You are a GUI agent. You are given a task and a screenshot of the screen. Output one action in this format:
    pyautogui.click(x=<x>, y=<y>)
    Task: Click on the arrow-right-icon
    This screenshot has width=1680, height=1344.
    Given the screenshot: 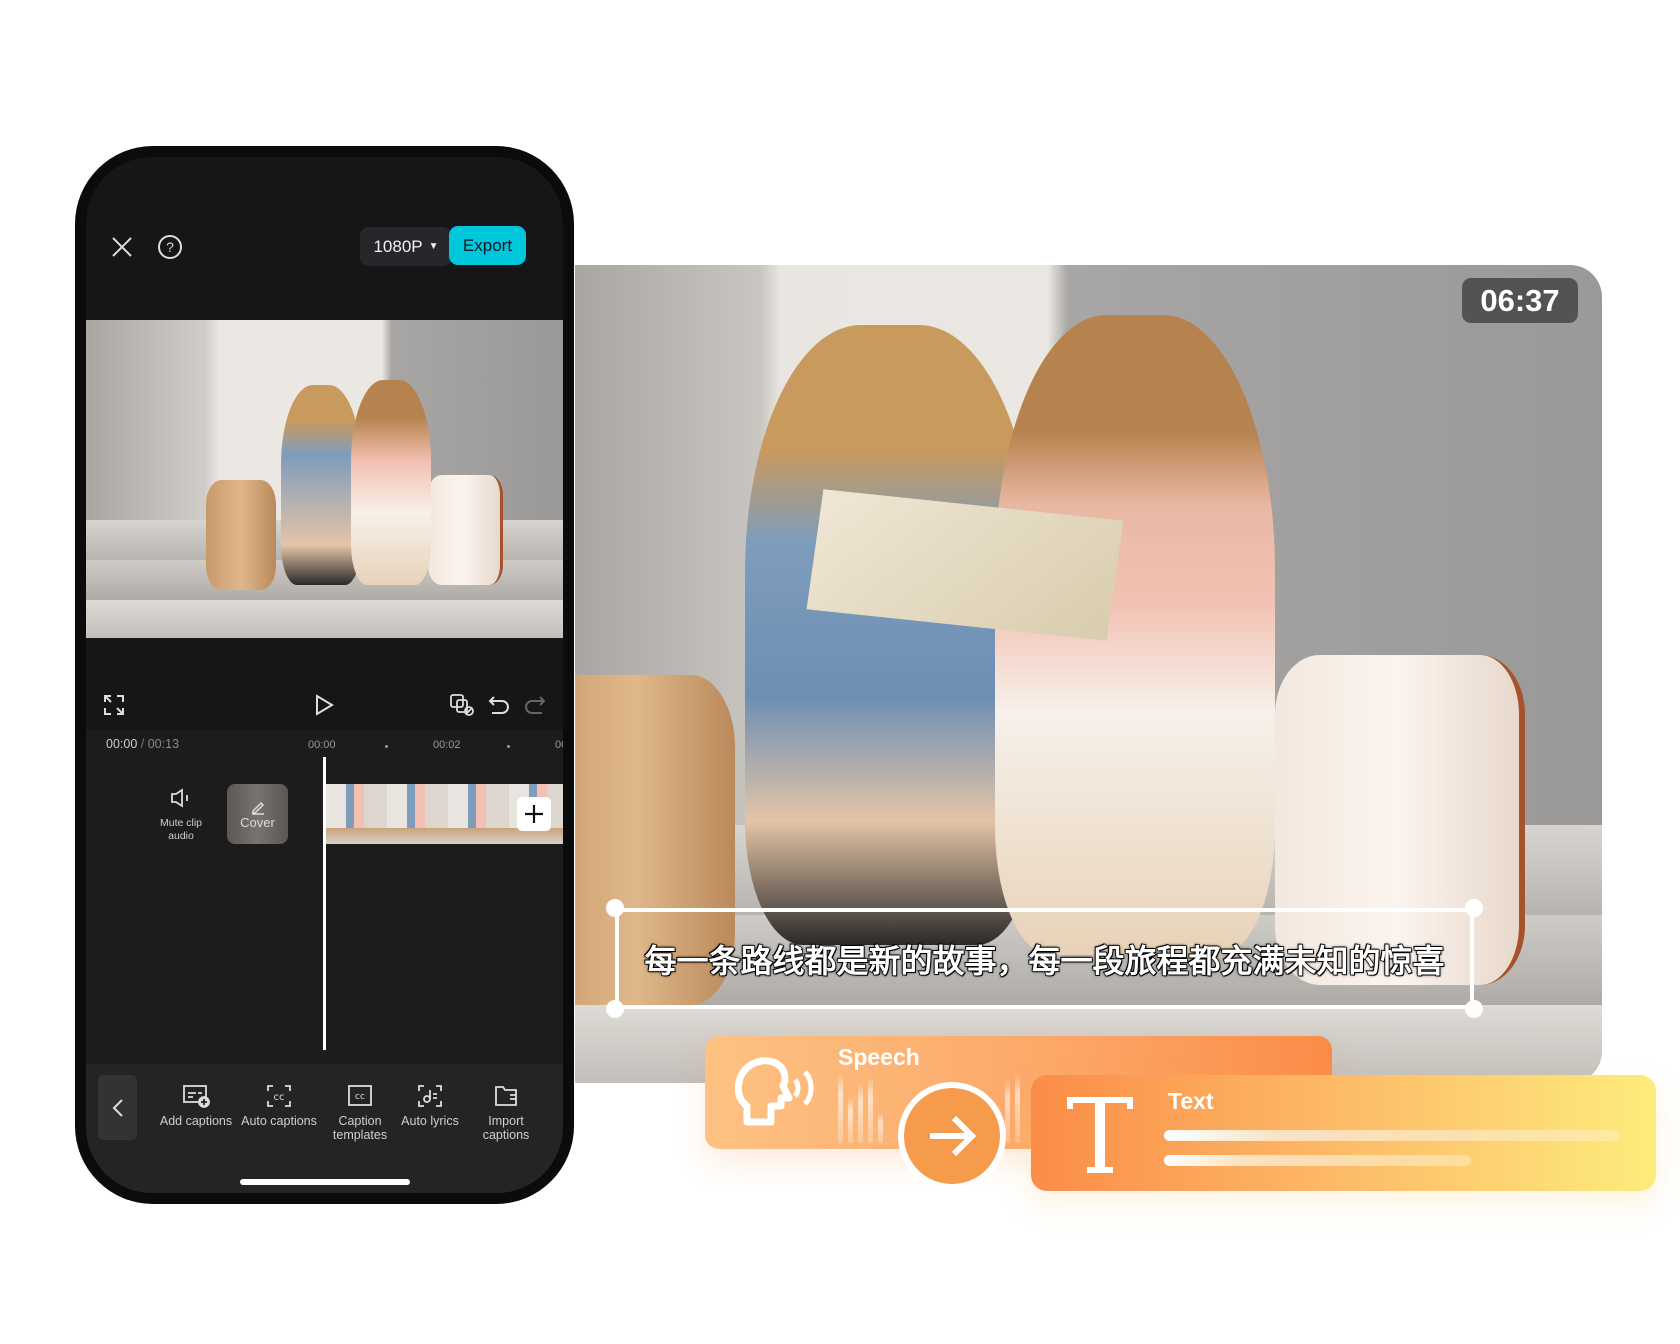 What is the action you would take?
    pyautogui.click(x=953, y=1136)
    